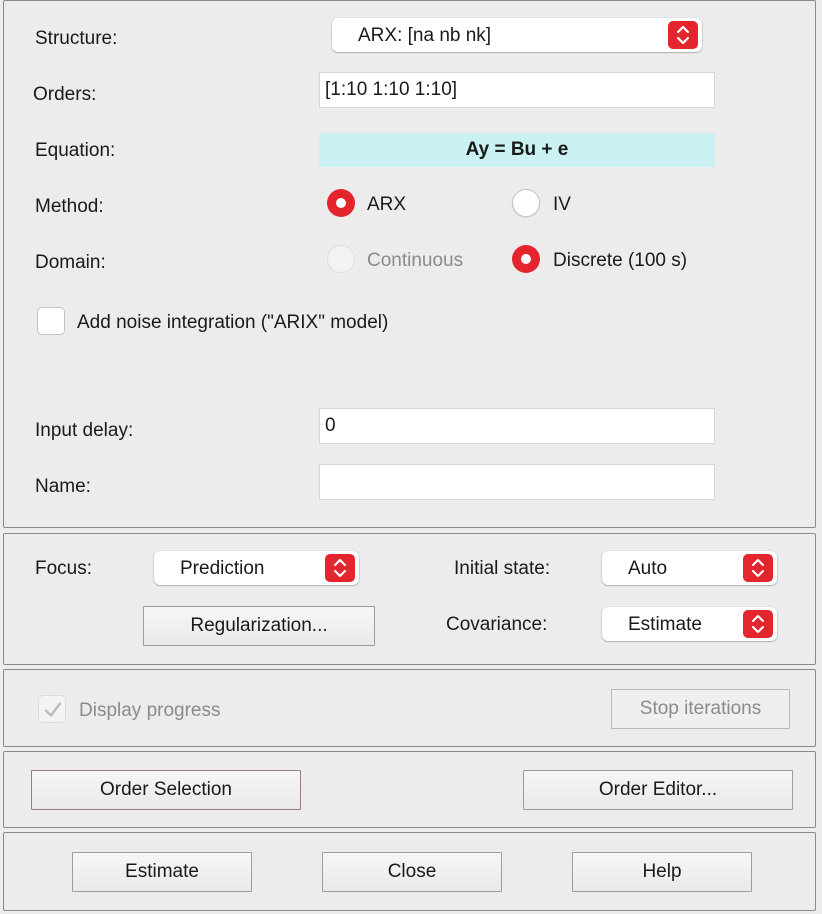  Describe the element at coordinates (662, 872) in the screenshot. I see `help-button: Help` at that location.